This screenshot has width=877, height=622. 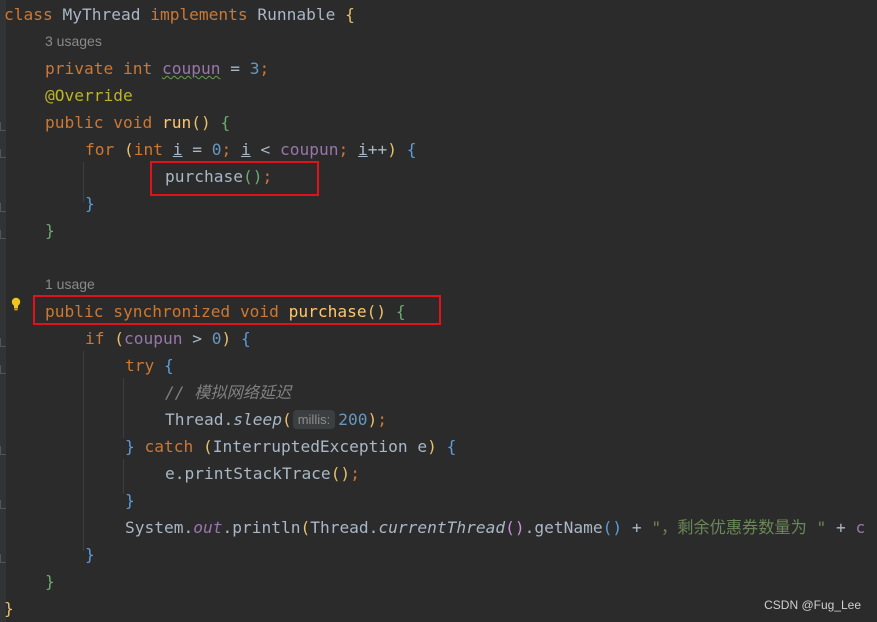 I want to click on code-line: class MyThread implements Runnable {, so click(x=179, y=14).